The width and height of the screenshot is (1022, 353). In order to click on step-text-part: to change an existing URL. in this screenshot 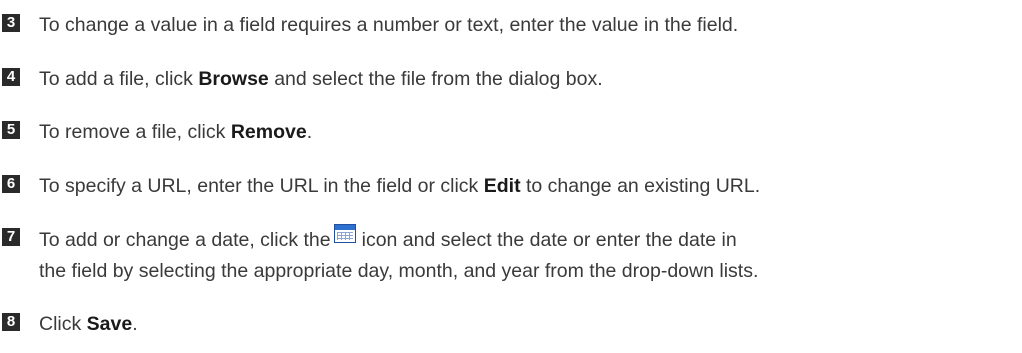, I will do `click(640, 186)`.